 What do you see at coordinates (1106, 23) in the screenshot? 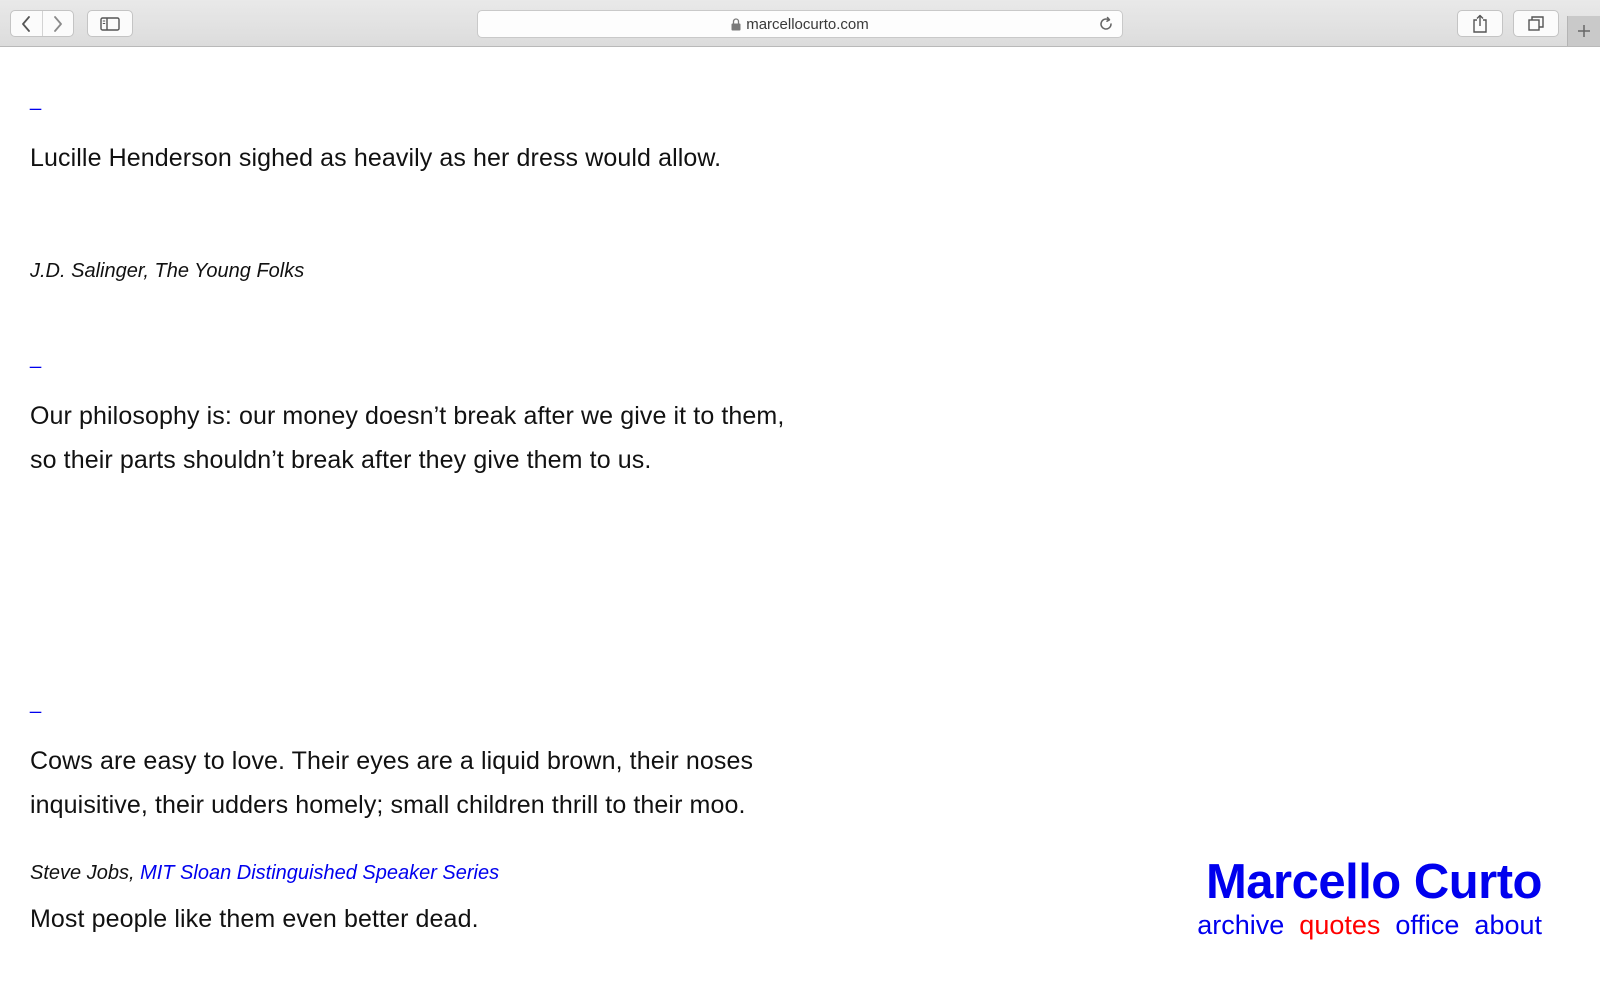
I see `reload-icon` at bounding box center [1106, 23].